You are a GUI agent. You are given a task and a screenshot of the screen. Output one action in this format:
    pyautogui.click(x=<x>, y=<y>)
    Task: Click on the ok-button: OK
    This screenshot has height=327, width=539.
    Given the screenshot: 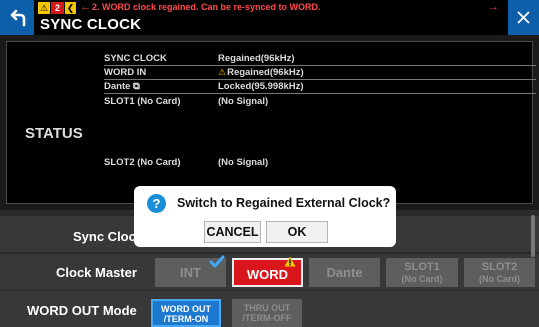 What is the action you would take?
    pyautogui.click(x=297, y=232)
    